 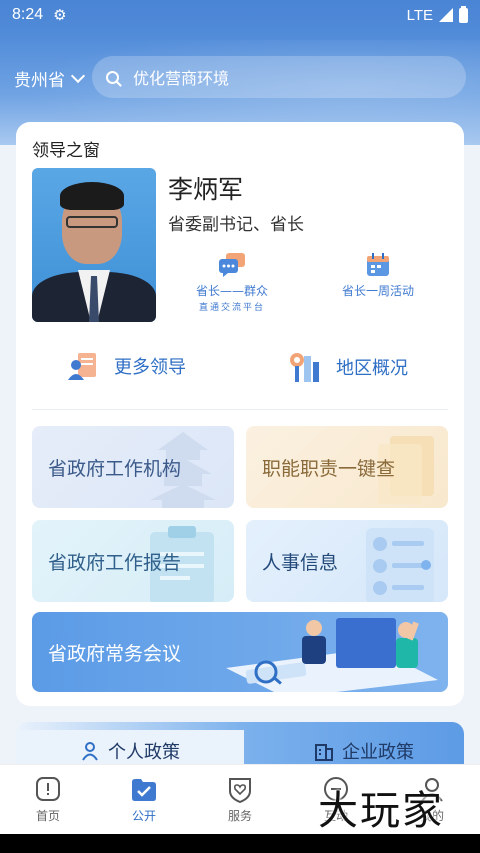 I want to click on governor-weekly-activity-button: 省长一周活动, so click(x=378, y=275).